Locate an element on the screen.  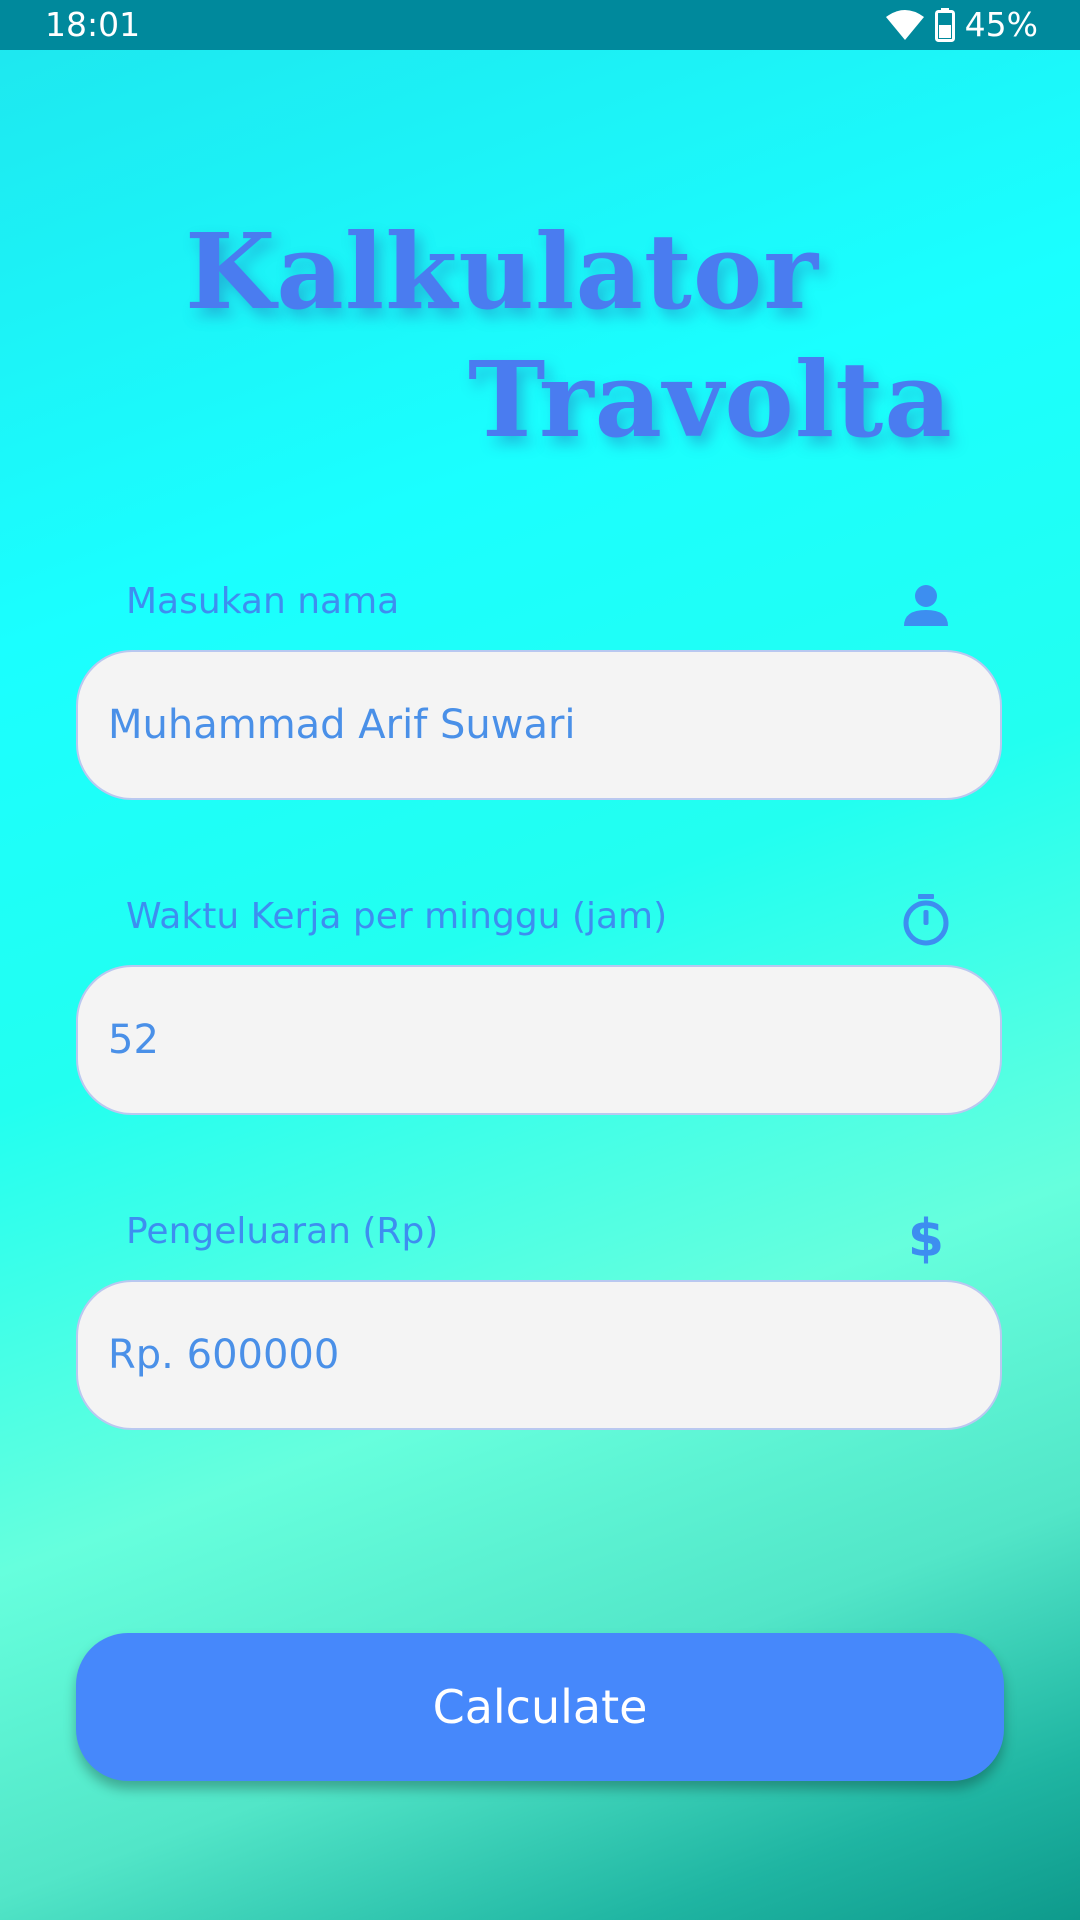
wifi-icon is located at coordinates (905, 25).